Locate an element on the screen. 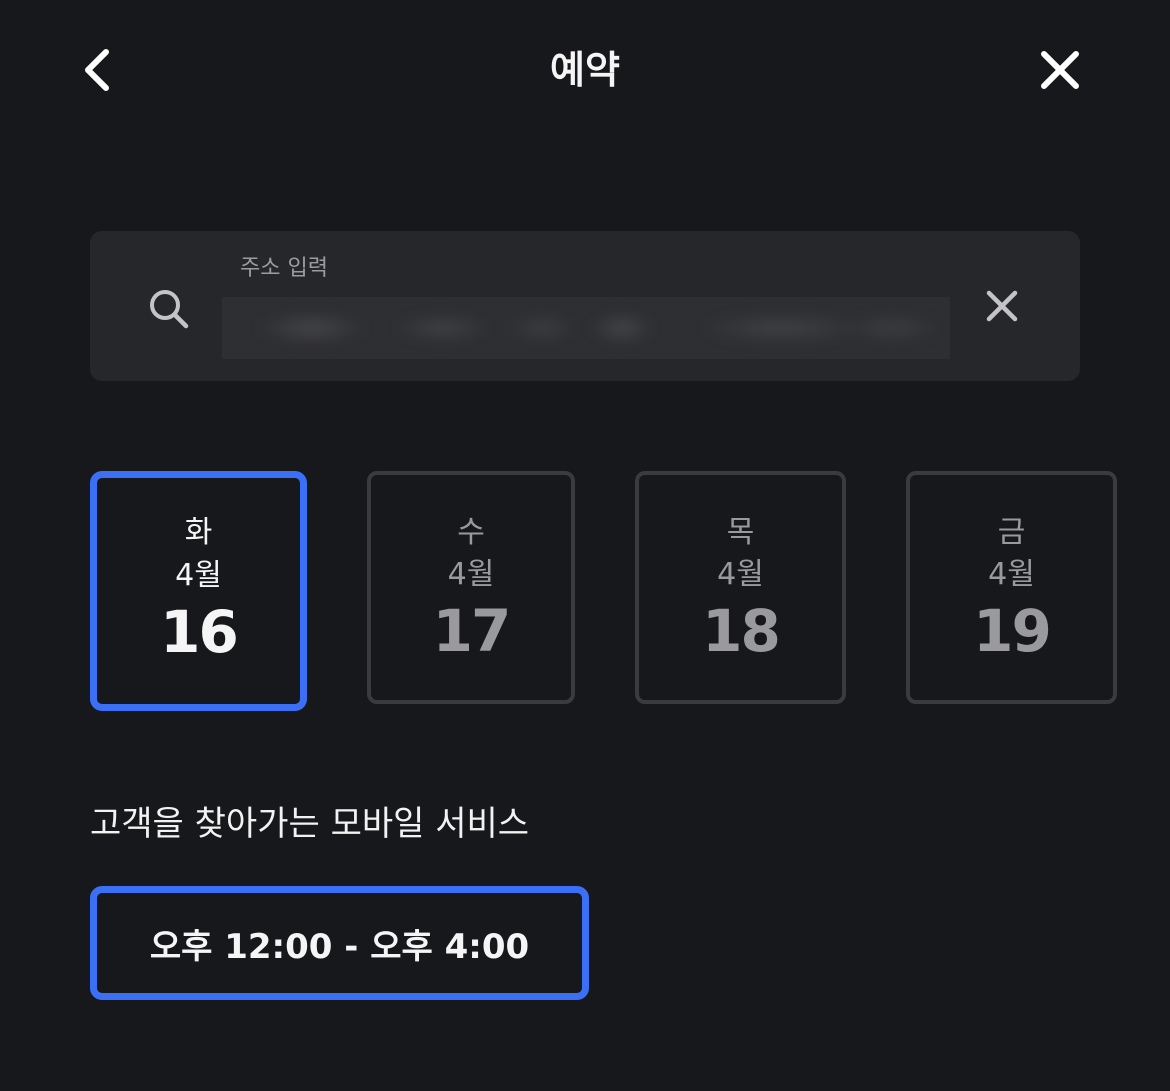 This screenshot has width=1170, height=1091. clear-address-button is located at coordinates (1002, 306).